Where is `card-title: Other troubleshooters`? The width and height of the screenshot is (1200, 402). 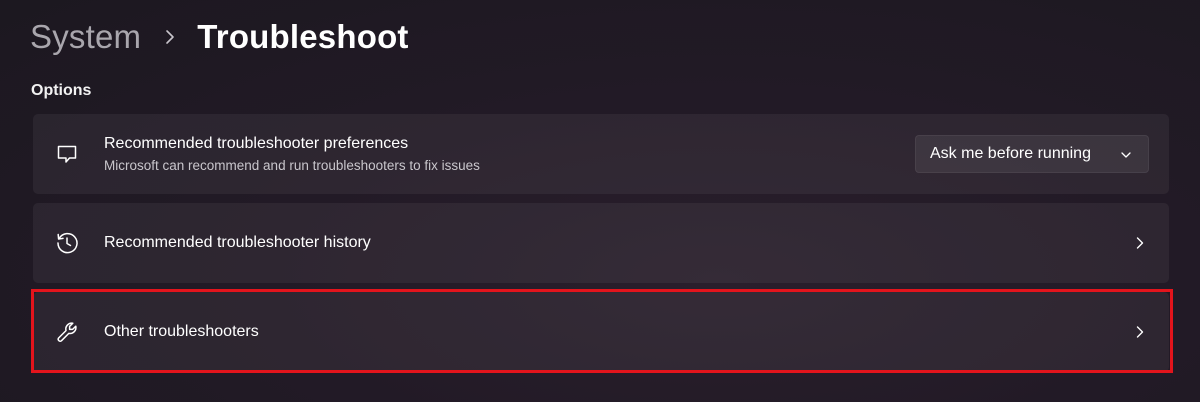
card-title: Other troubleshooters is located at coordinates (181, 331).